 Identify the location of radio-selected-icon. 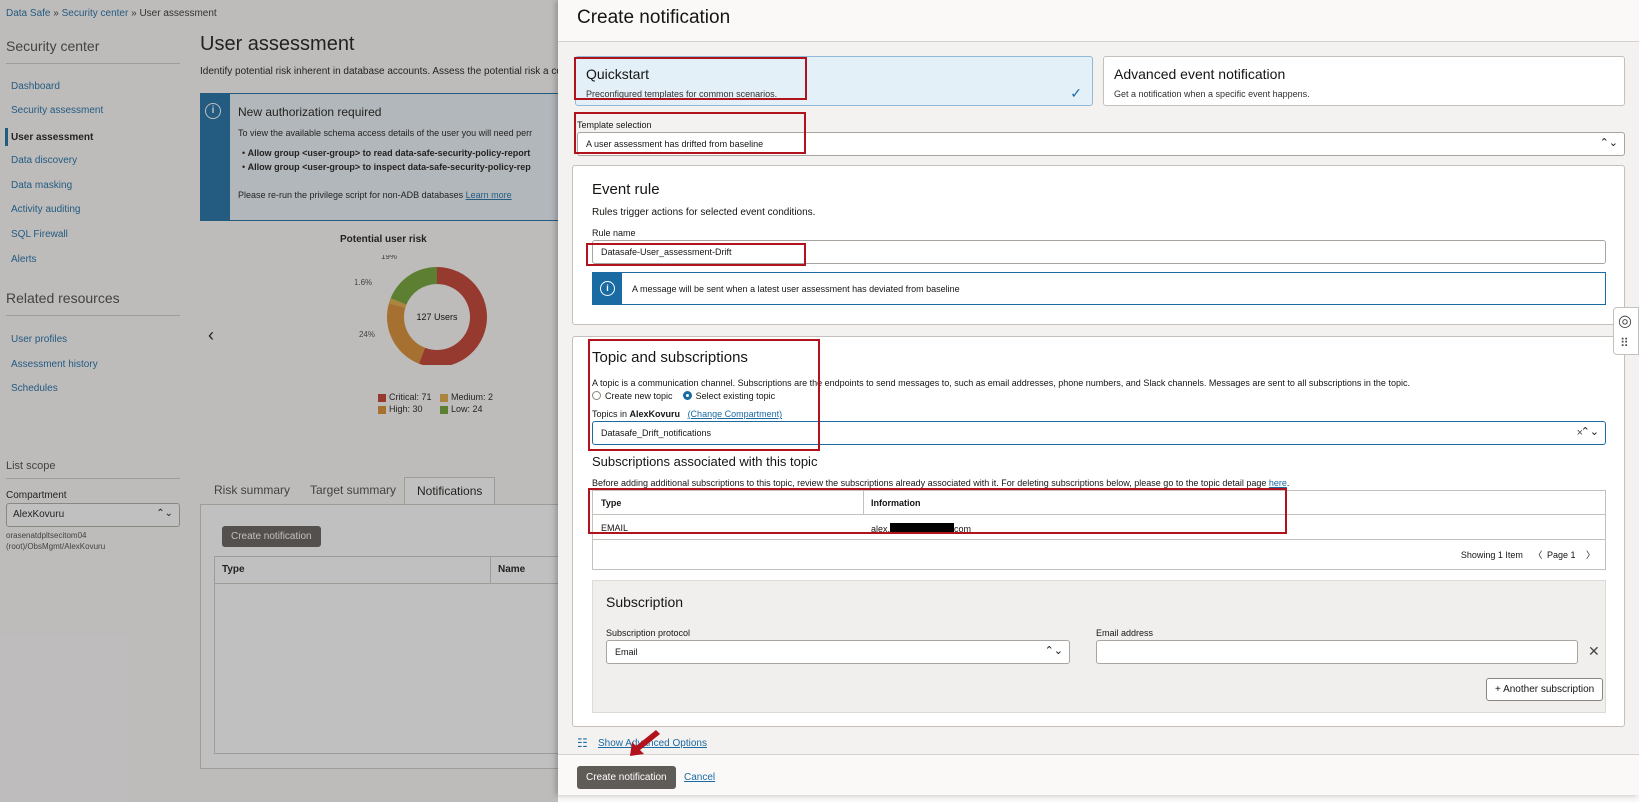
(687, 395).